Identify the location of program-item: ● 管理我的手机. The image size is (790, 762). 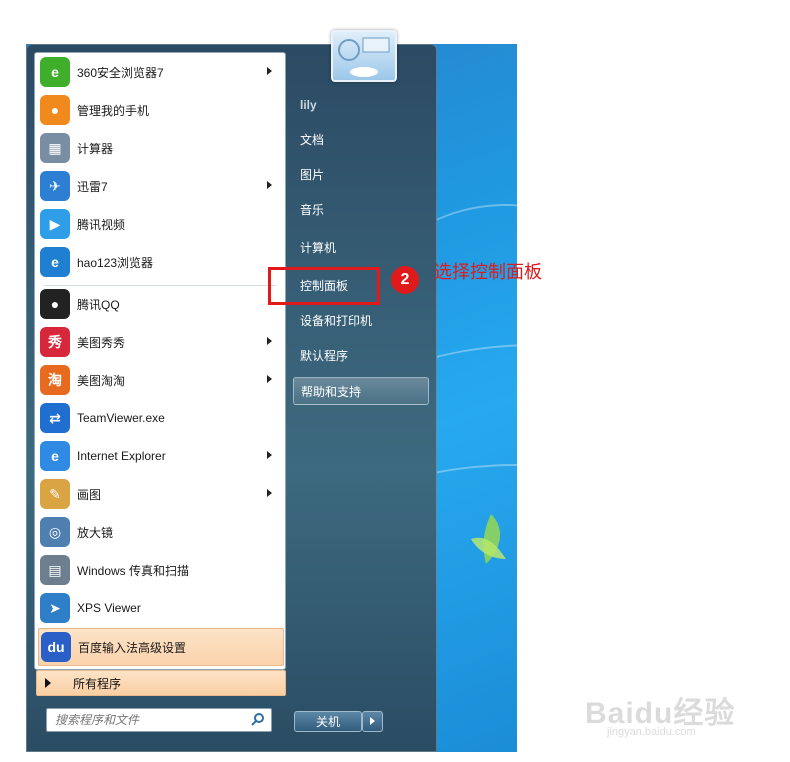
(160, 110).